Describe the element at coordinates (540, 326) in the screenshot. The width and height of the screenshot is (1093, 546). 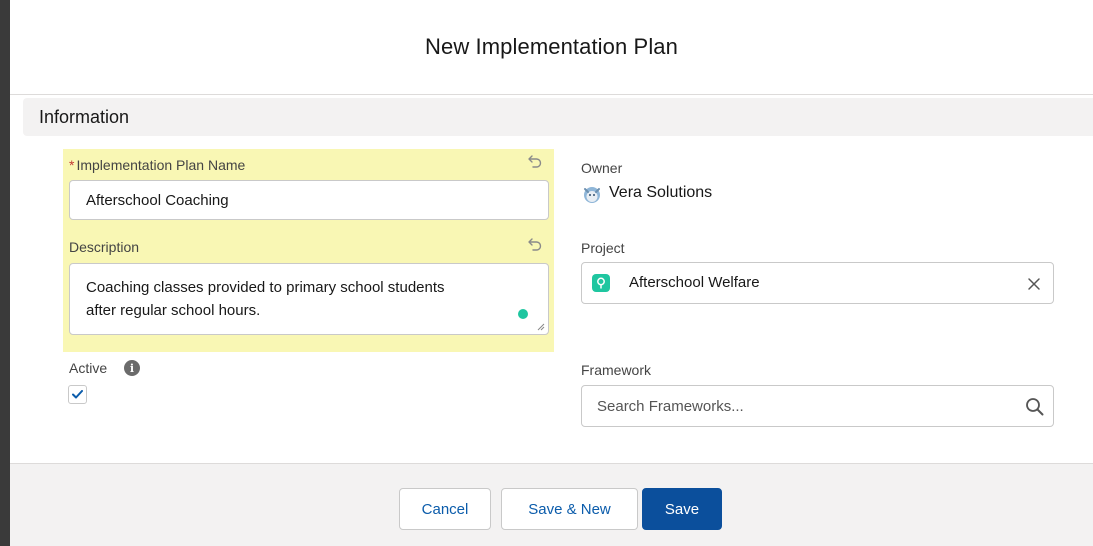
I see `resize-handle-icon` at that location.